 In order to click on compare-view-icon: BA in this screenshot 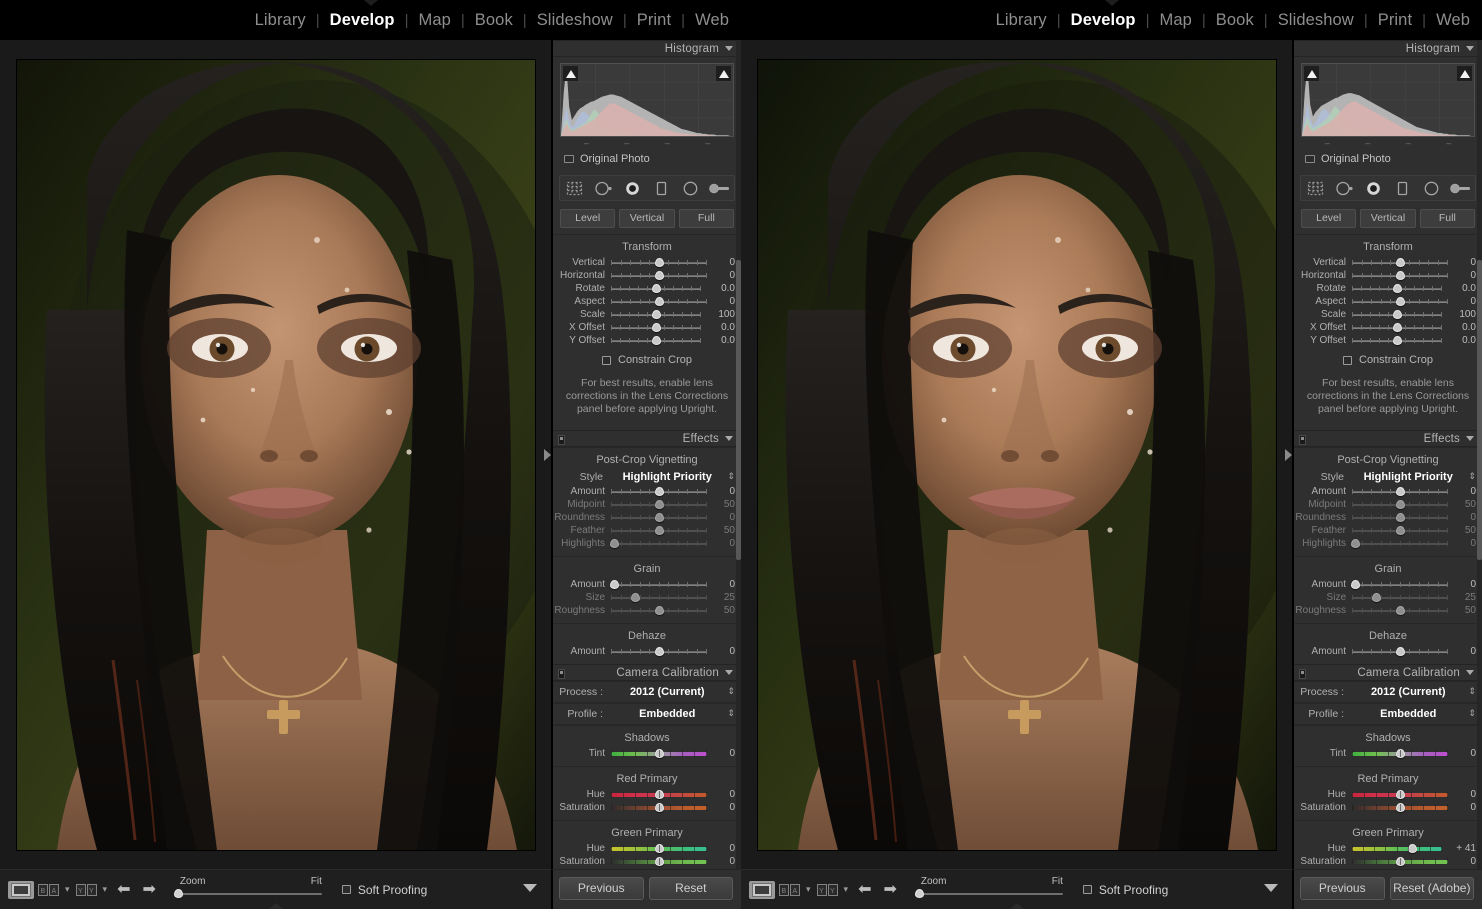, I will do `click(49, 890)`.